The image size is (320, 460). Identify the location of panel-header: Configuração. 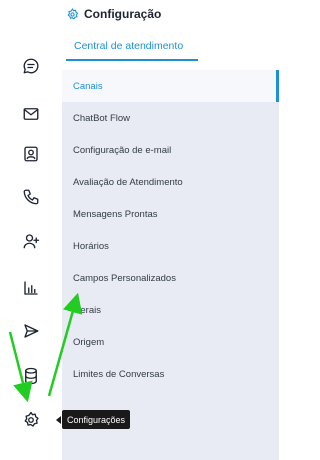
(170, 14).